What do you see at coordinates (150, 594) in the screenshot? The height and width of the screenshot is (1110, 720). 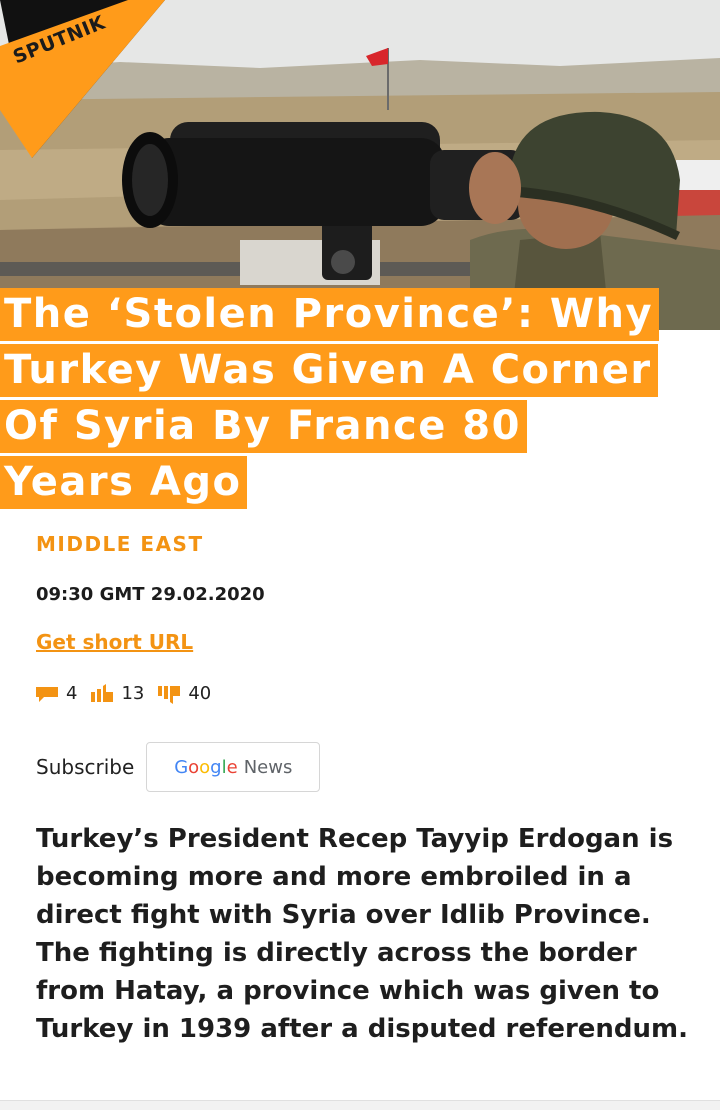 I see `publish-timestamp: 09:30 GMT 29.02.2020` at bounding box center [150, 594].